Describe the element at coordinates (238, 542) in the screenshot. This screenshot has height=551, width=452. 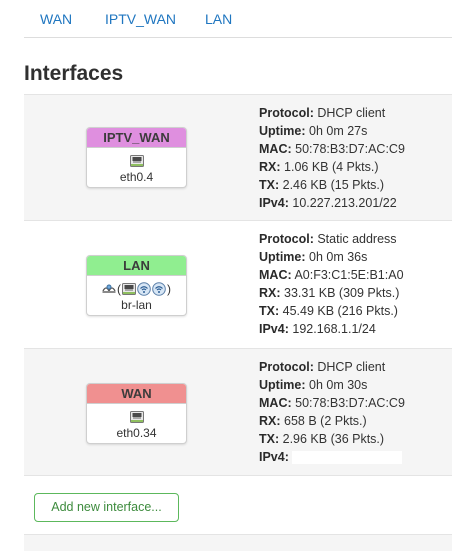
I see `form-actions-bar` at that location.